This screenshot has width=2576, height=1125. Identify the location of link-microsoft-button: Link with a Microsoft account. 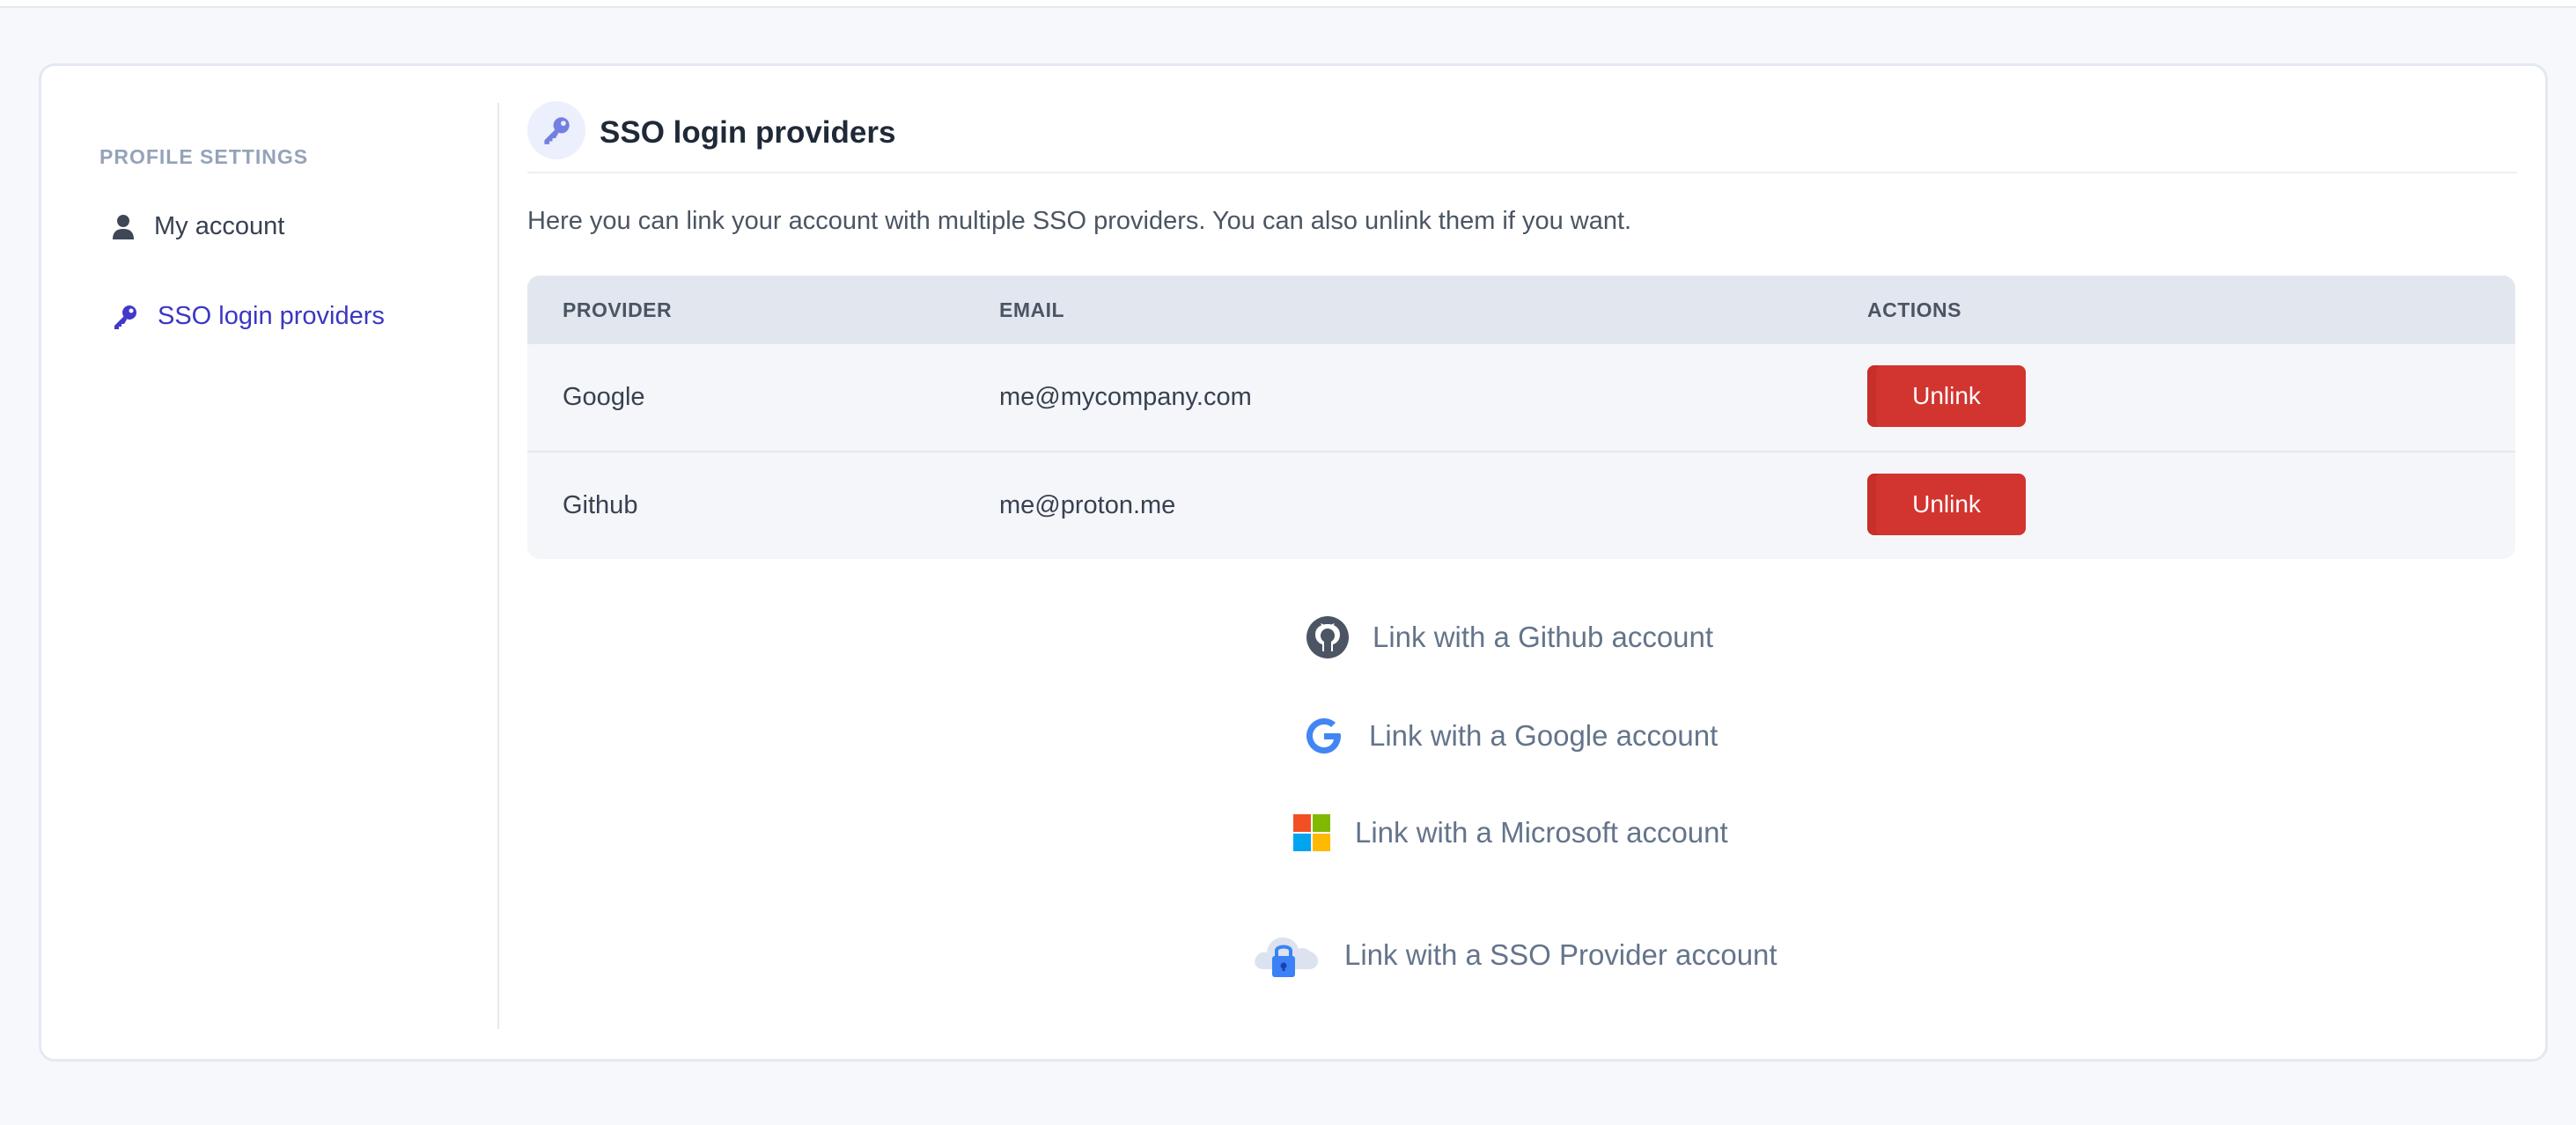
(1510, 832).